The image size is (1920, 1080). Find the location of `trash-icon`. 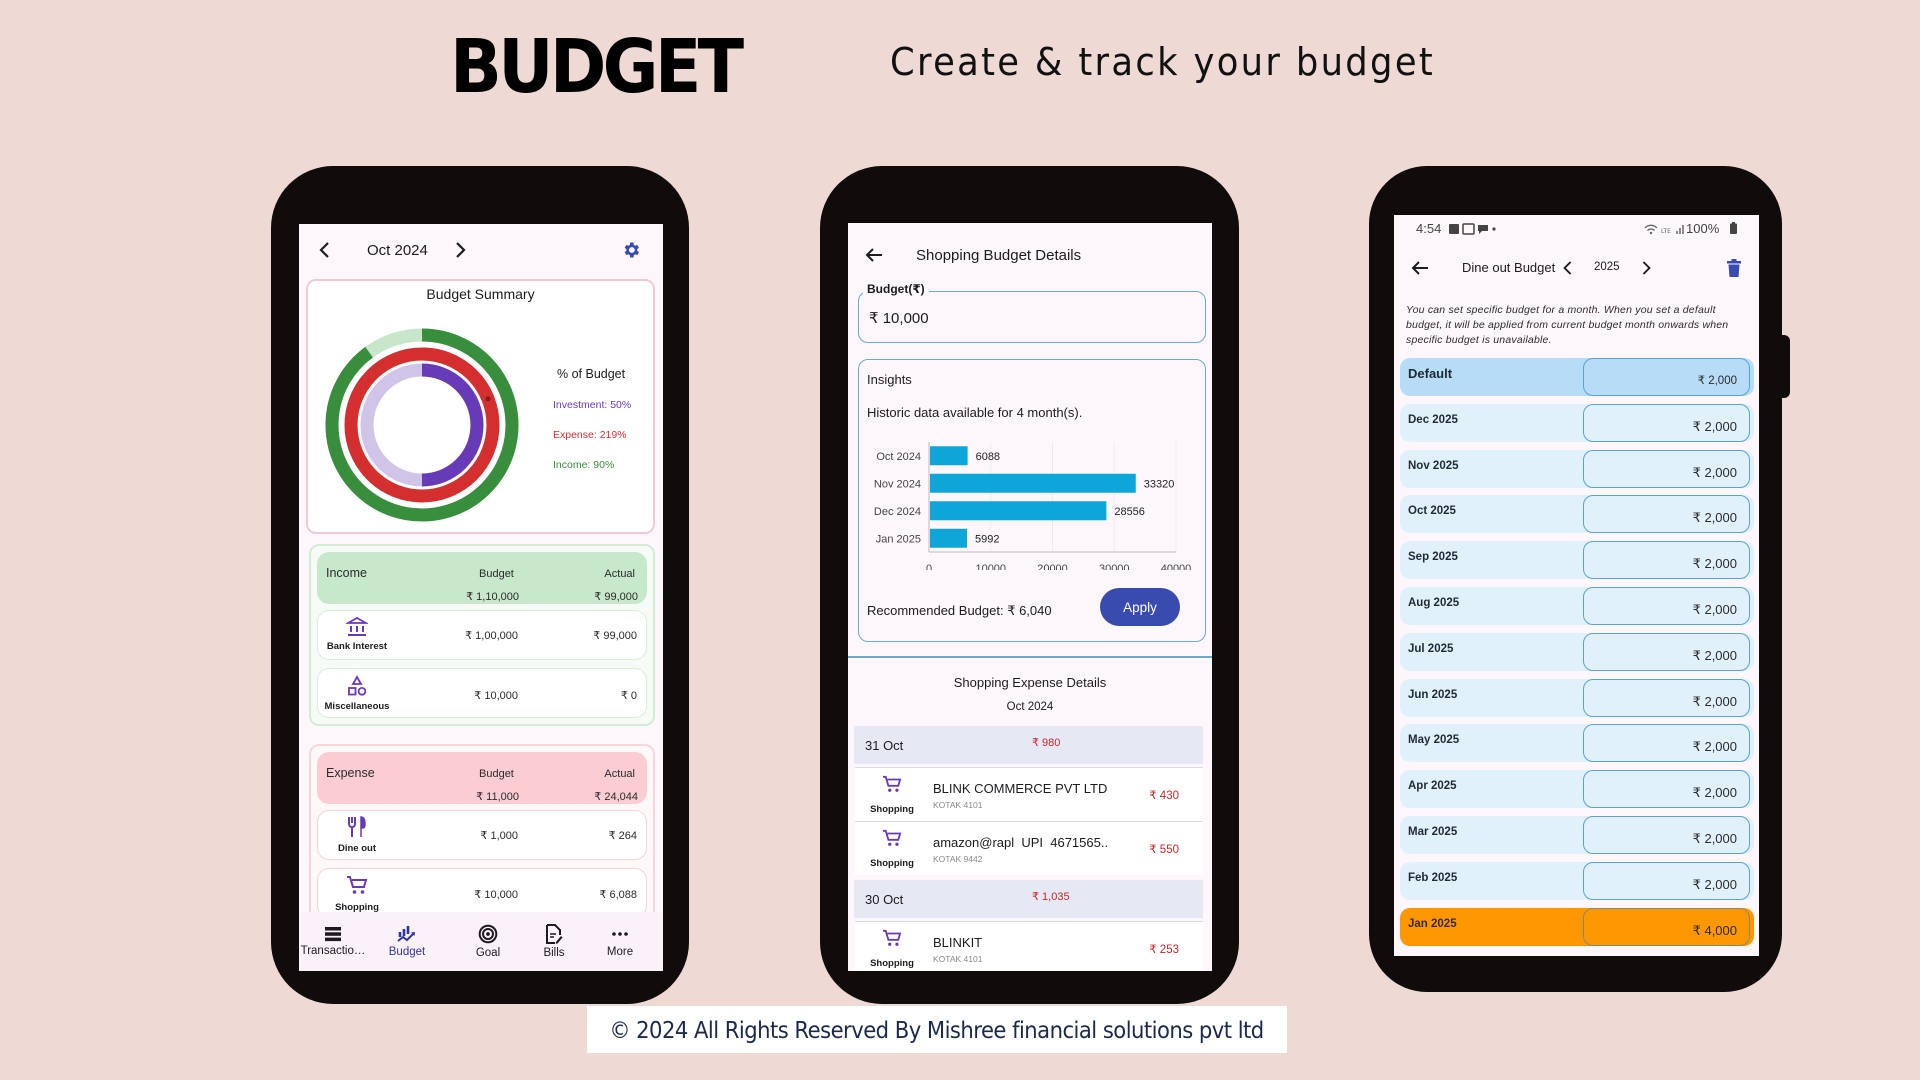

trash-icon is located at coordinates (1734, 268).